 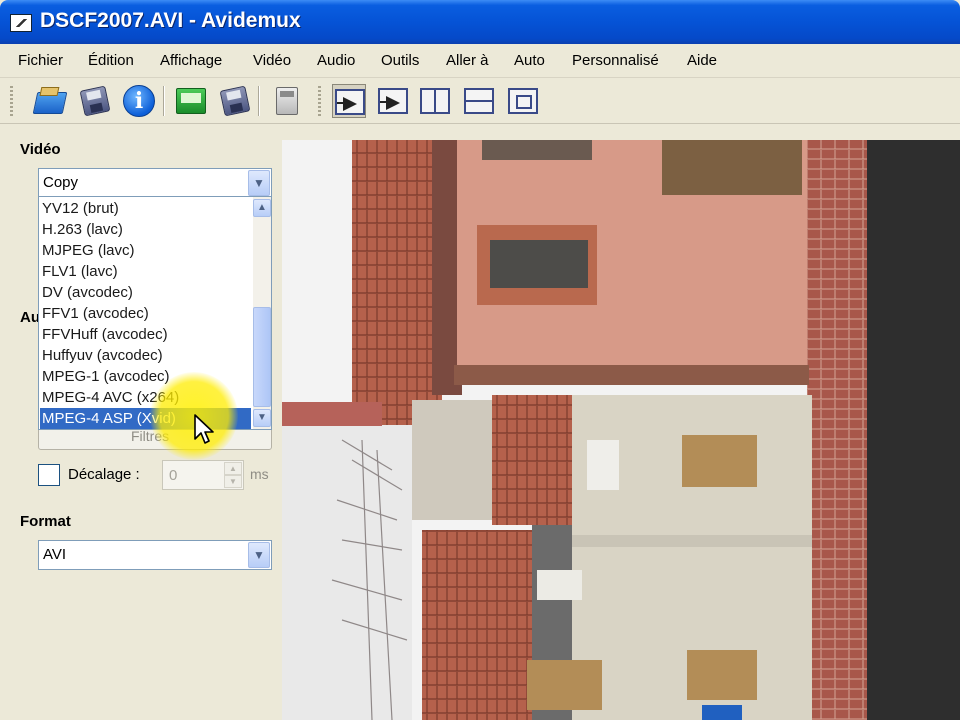 I want to click on dropdown-scrollbar: ▲ ▼, so click(x=262, y=313).